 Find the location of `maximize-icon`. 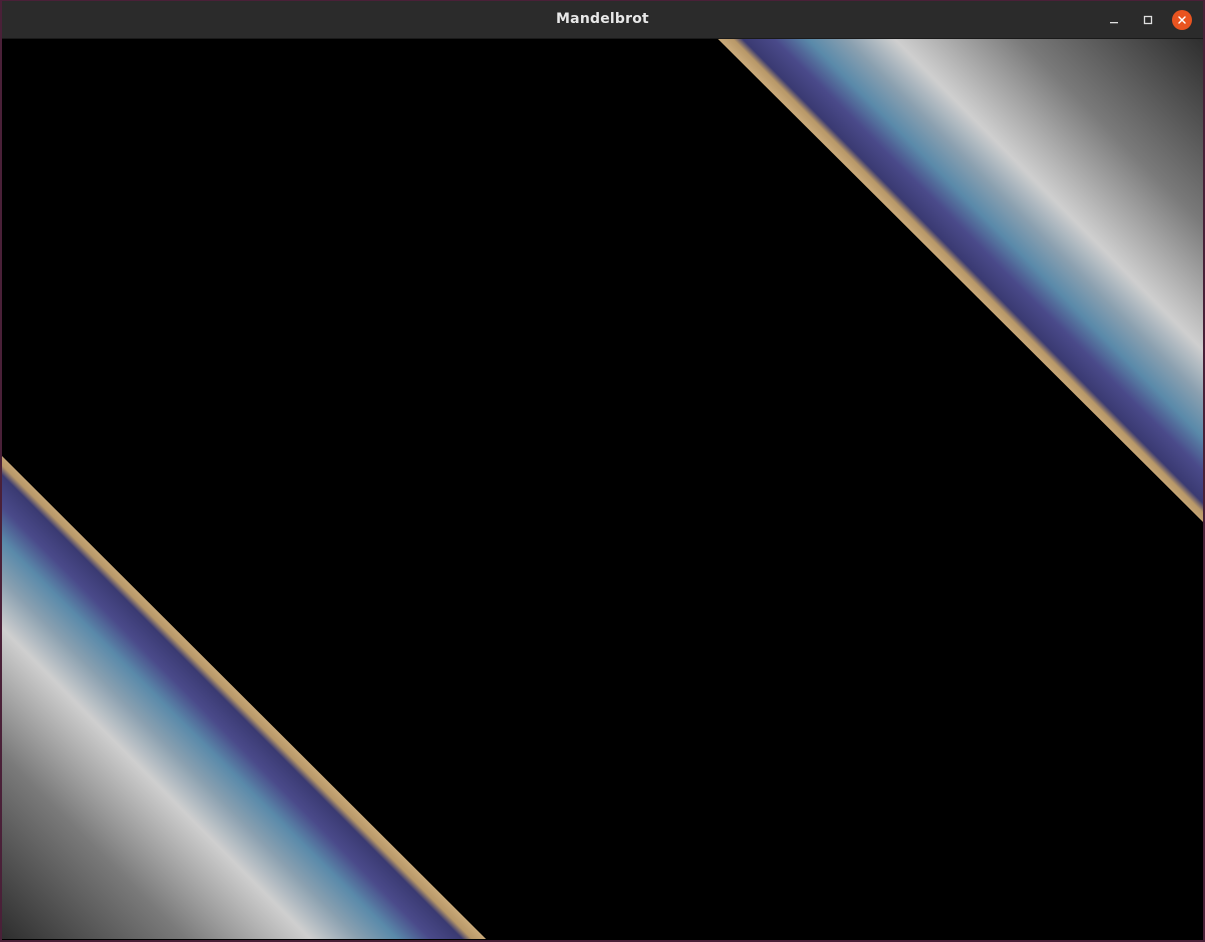

maximize-icon is located at coordinates (1148, 20).